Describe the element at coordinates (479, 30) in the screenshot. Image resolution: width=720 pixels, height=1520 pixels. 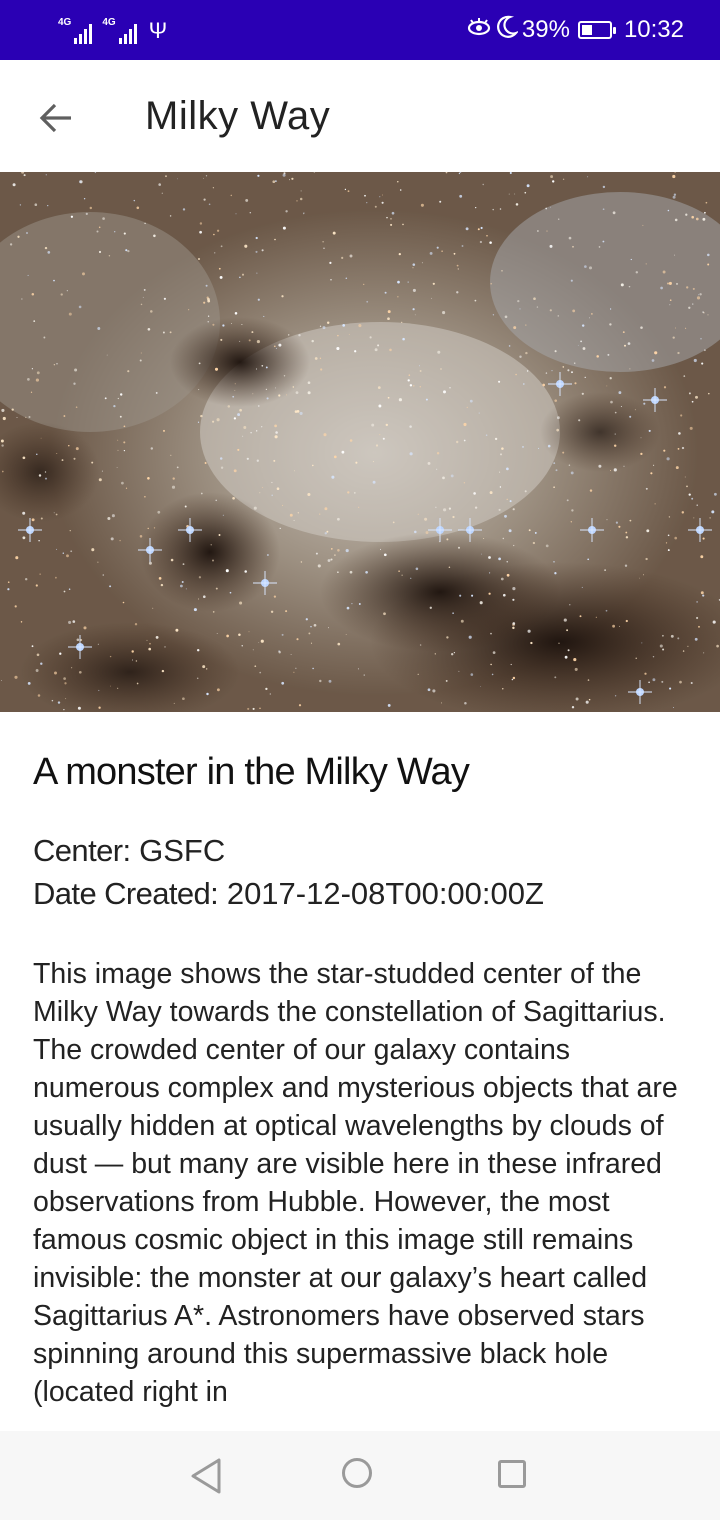
I see `eye-comfort-icon` at that location.